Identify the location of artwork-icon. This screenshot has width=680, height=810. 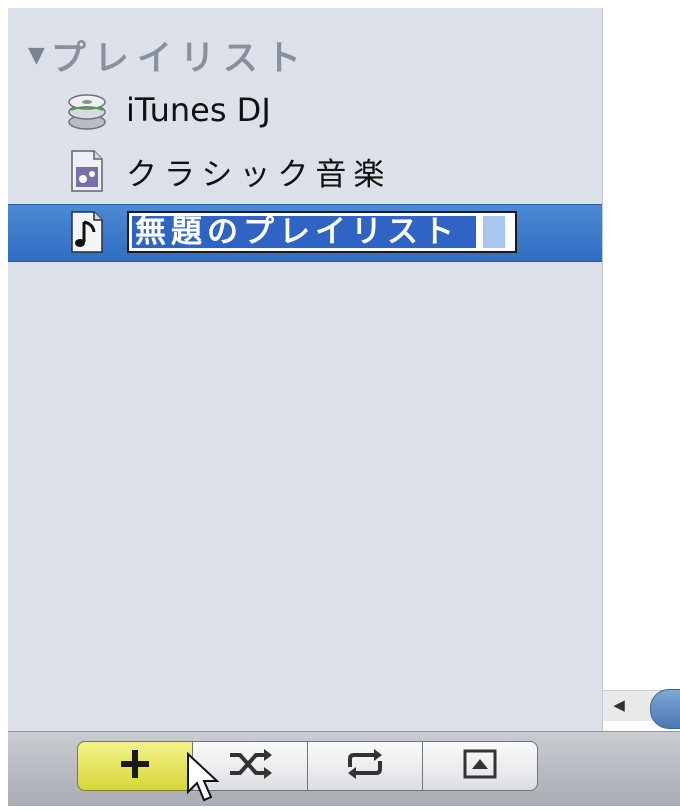
(480, 766).